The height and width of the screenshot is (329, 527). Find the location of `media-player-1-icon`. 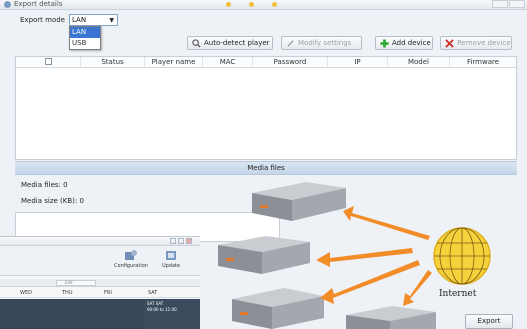

media-player-1-icon is located at coordinates (299, 201).